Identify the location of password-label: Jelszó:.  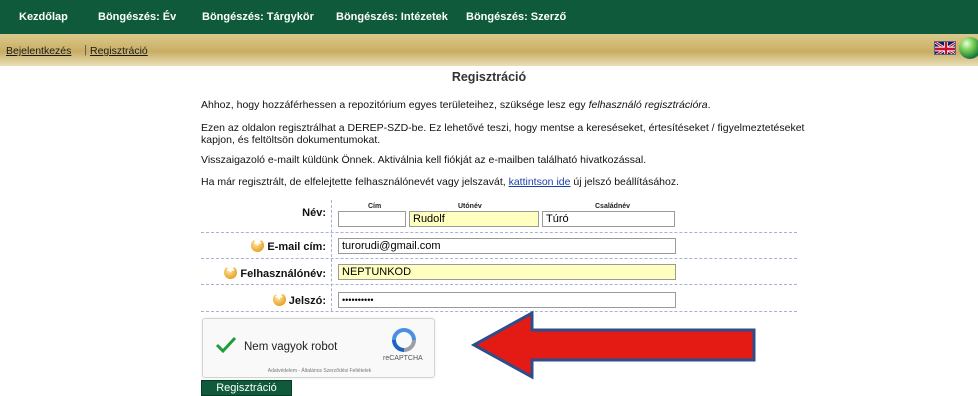
(283, 299).